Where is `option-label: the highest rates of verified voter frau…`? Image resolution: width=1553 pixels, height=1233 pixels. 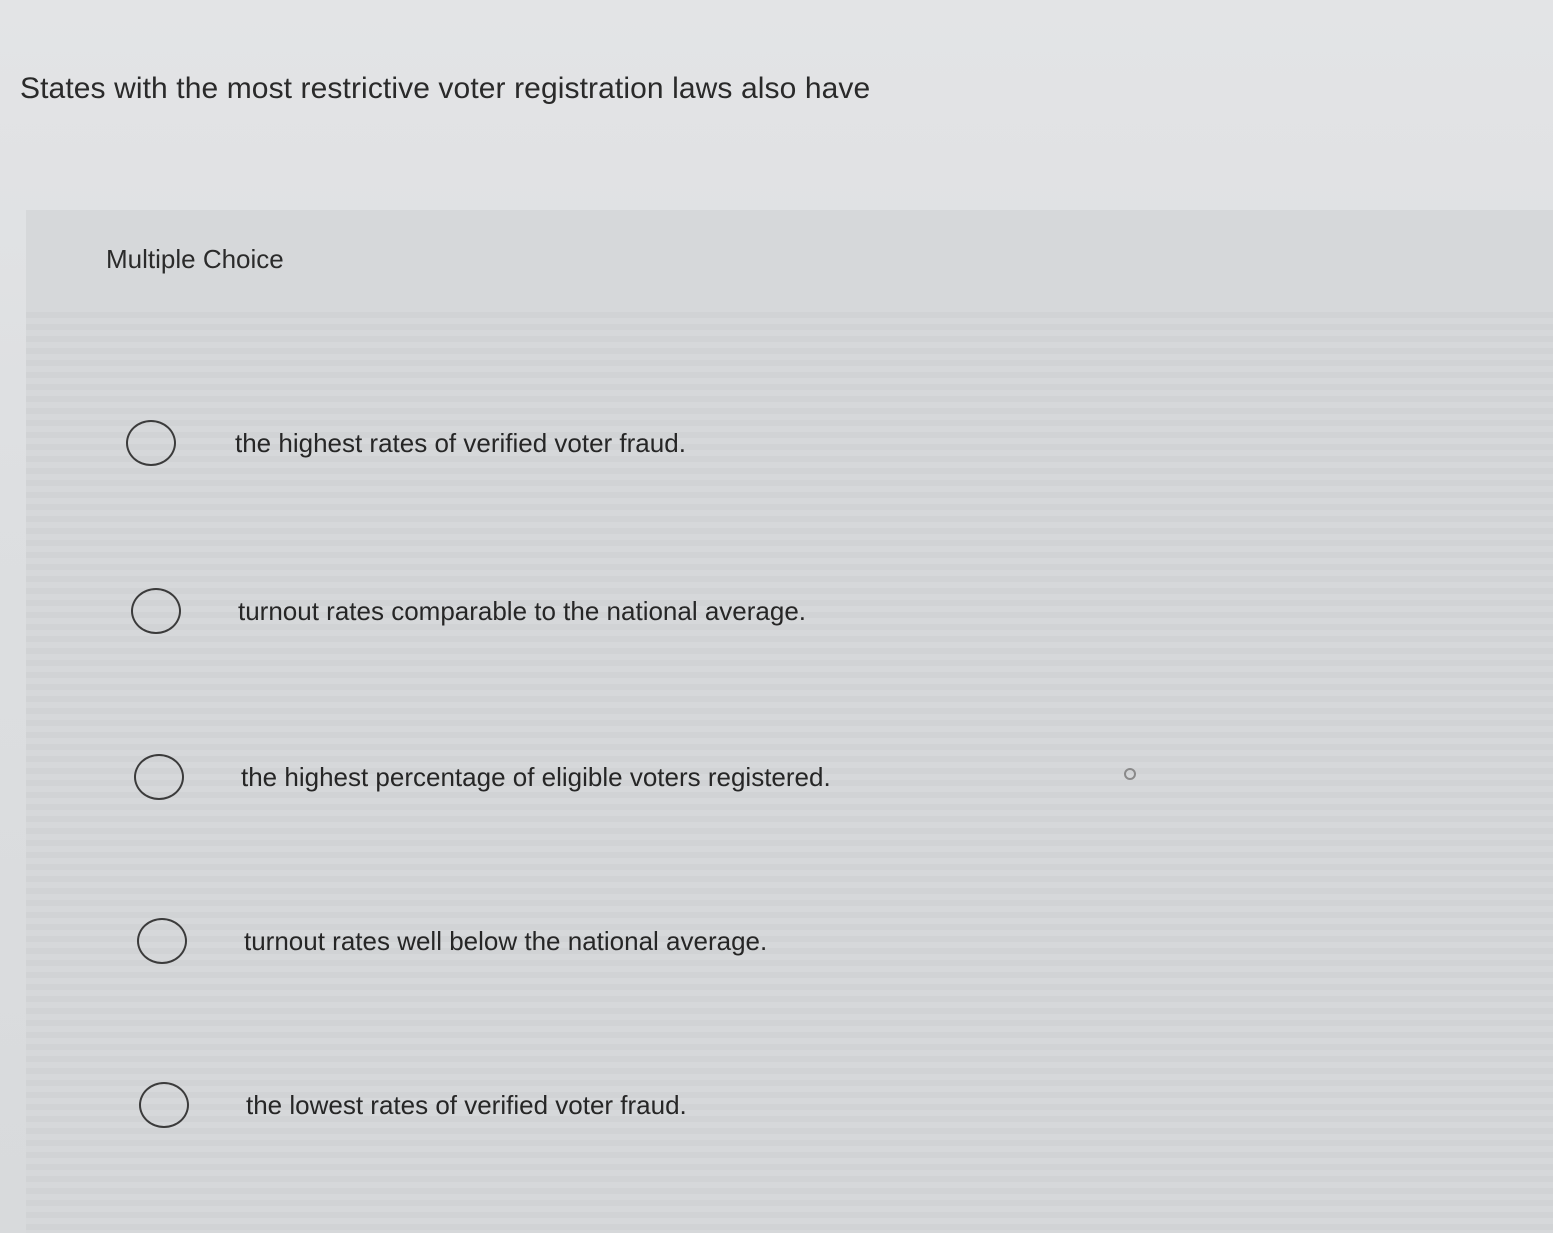
option-label: the highest rates of verified voter frau… is located at coordinates (460, 443).